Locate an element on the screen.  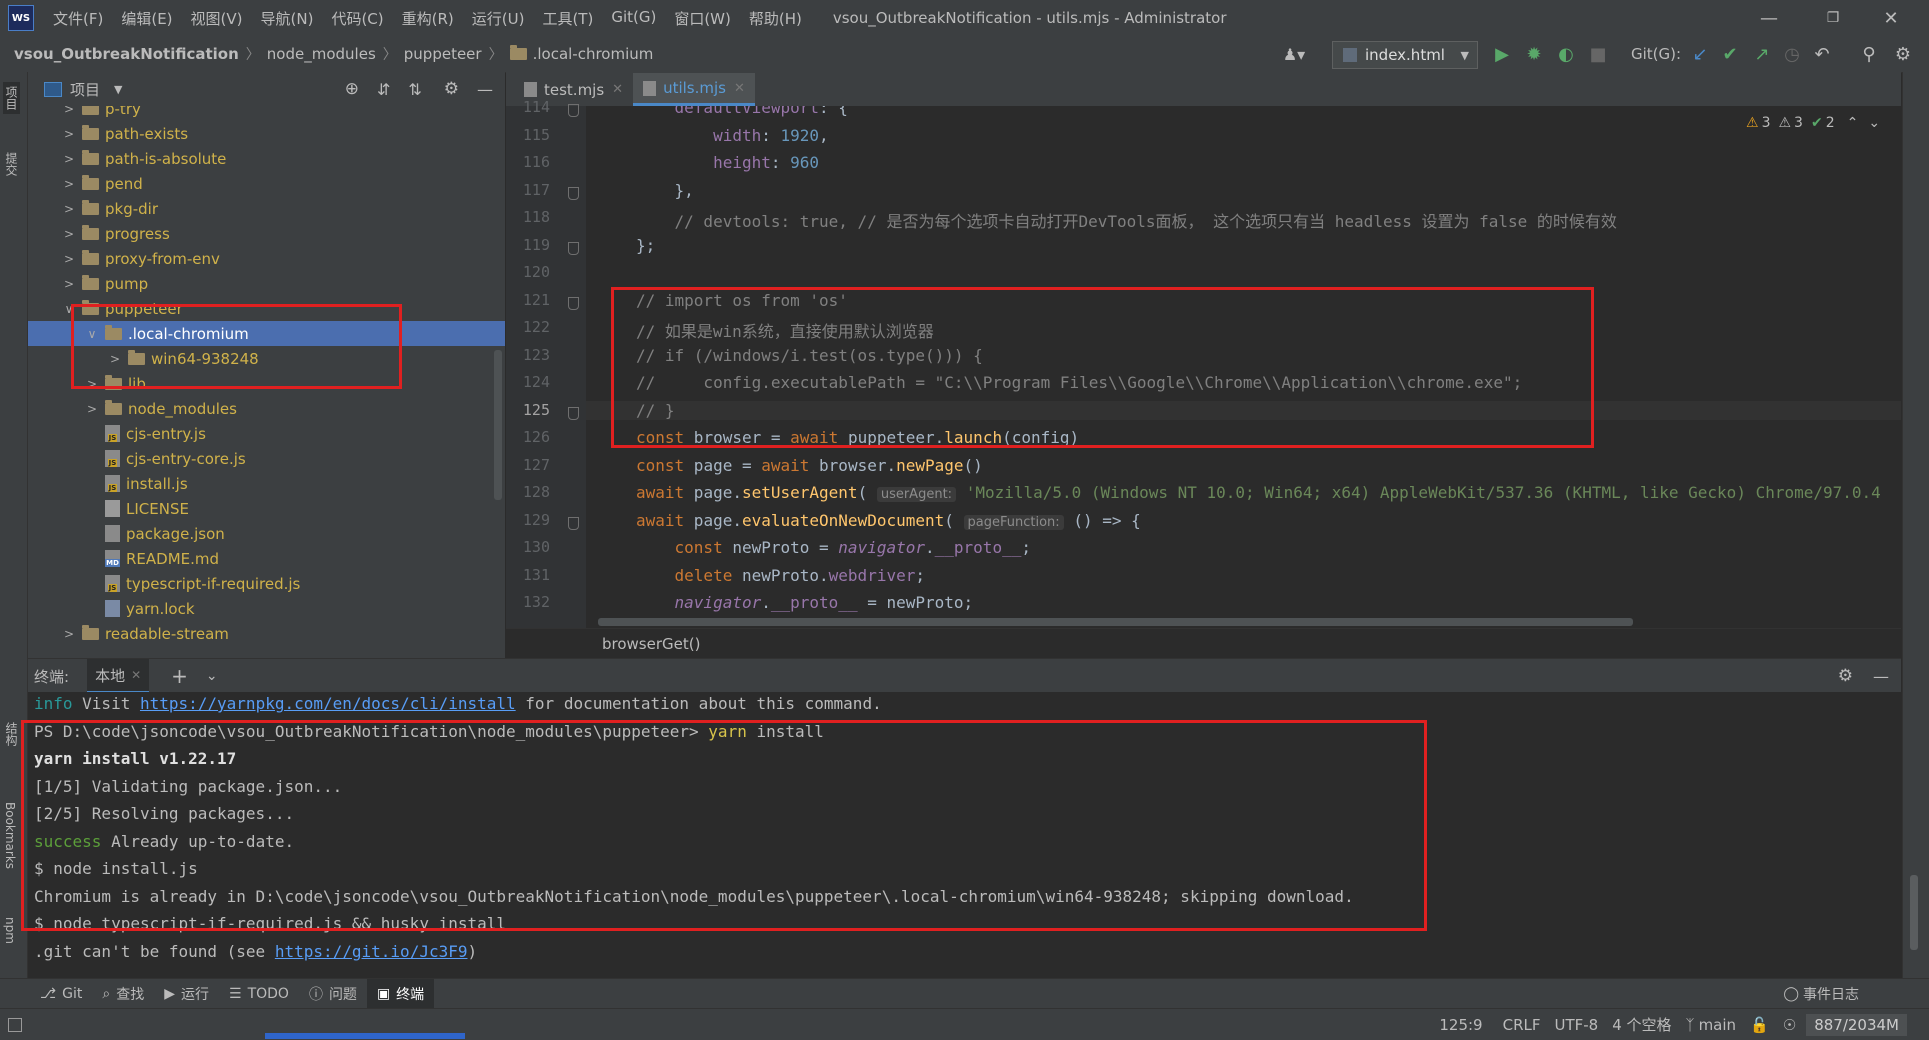
collapse-all-icon: ⇅ is located at coordinates (414, 89).